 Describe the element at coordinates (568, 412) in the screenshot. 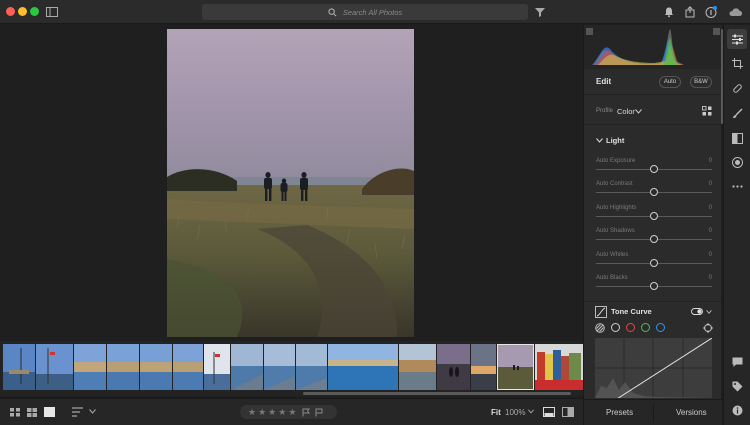

I see `compare-view-icon` at that location.